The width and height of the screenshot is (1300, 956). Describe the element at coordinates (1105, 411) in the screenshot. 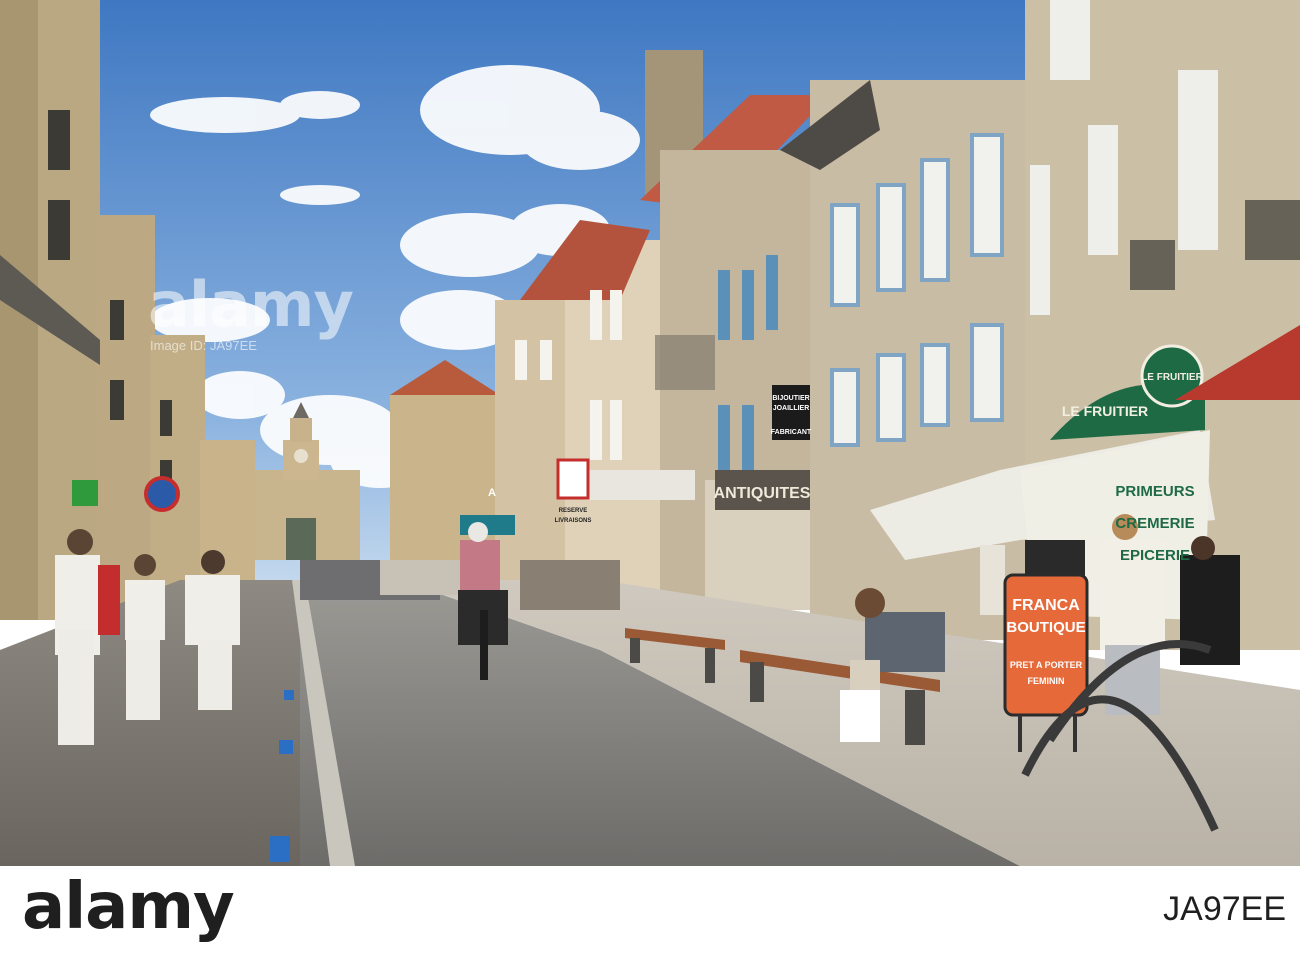

I see `le-fruitier-main-label: LE FRUITIER` at that location.